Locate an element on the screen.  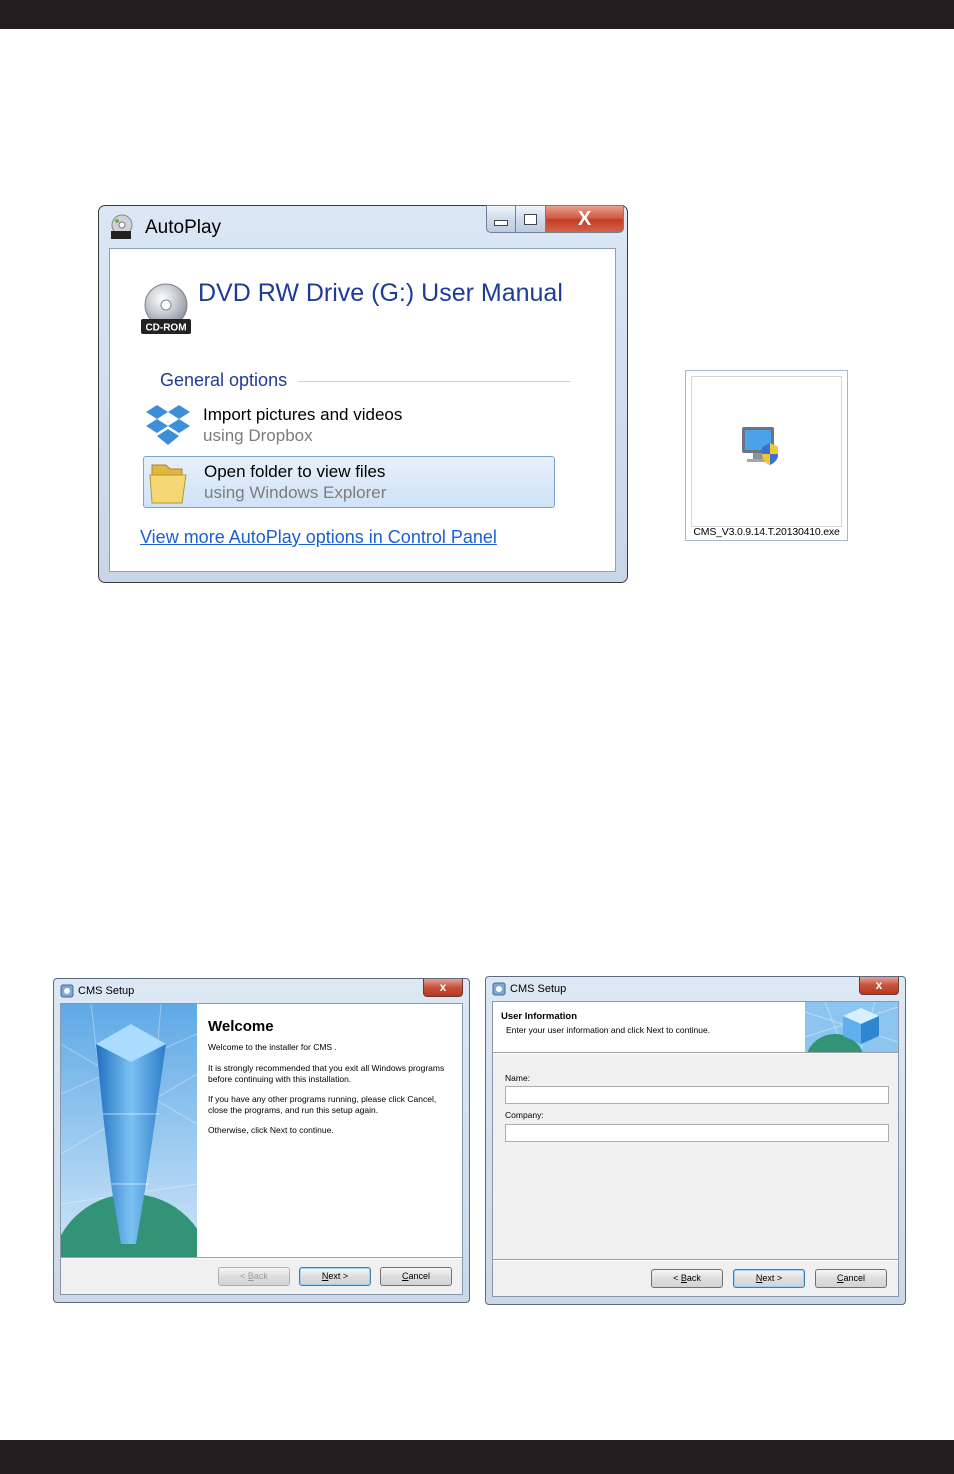
drive-title: DVD RW Drive (G:) User Manual is located at coordinates (380, 293).